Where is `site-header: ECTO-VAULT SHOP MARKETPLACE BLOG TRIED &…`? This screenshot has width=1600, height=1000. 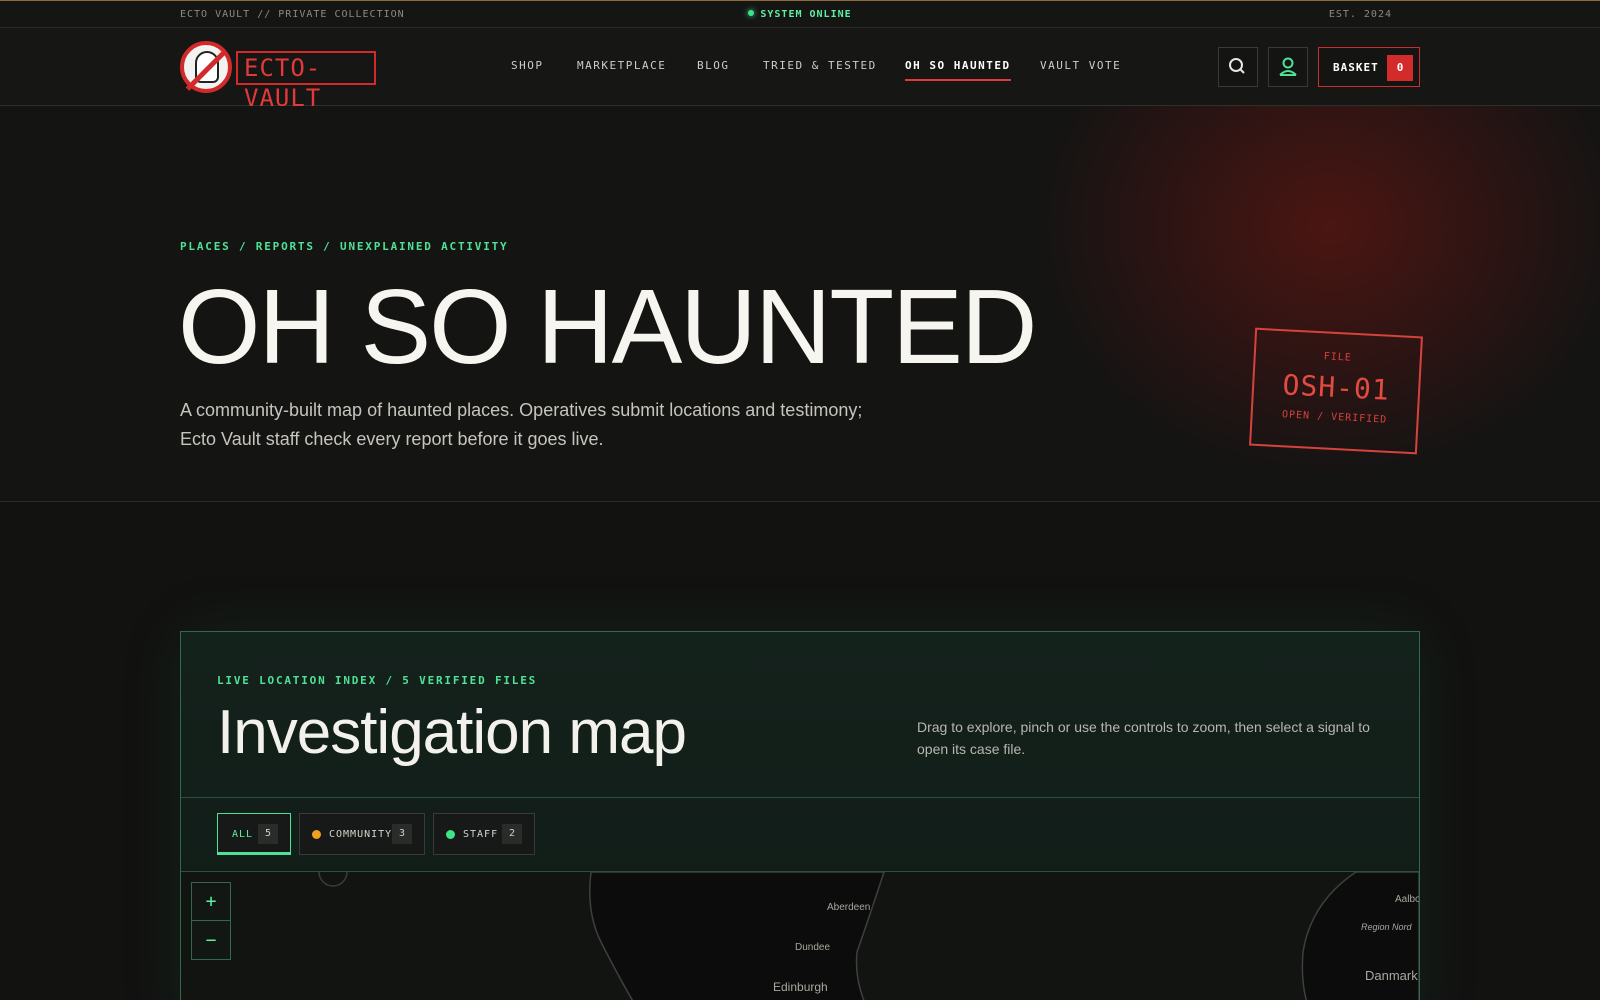 site-header: ECTO-VAULT SHOP MARKETPLACE BLOG TRIED &… is located at coordinates (800, 70).